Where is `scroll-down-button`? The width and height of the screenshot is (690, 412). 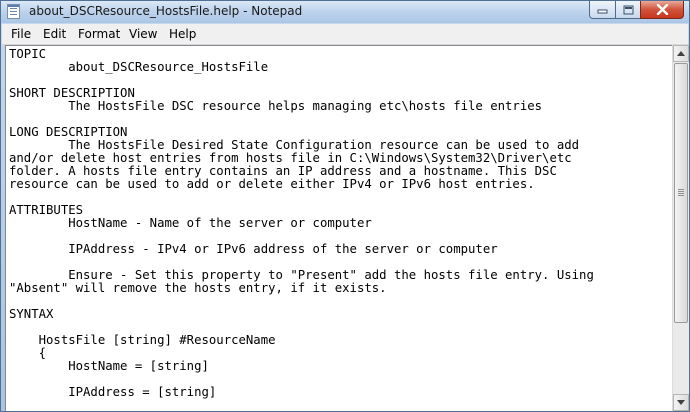 scroll-down-button is located at coordinates (681, 402).